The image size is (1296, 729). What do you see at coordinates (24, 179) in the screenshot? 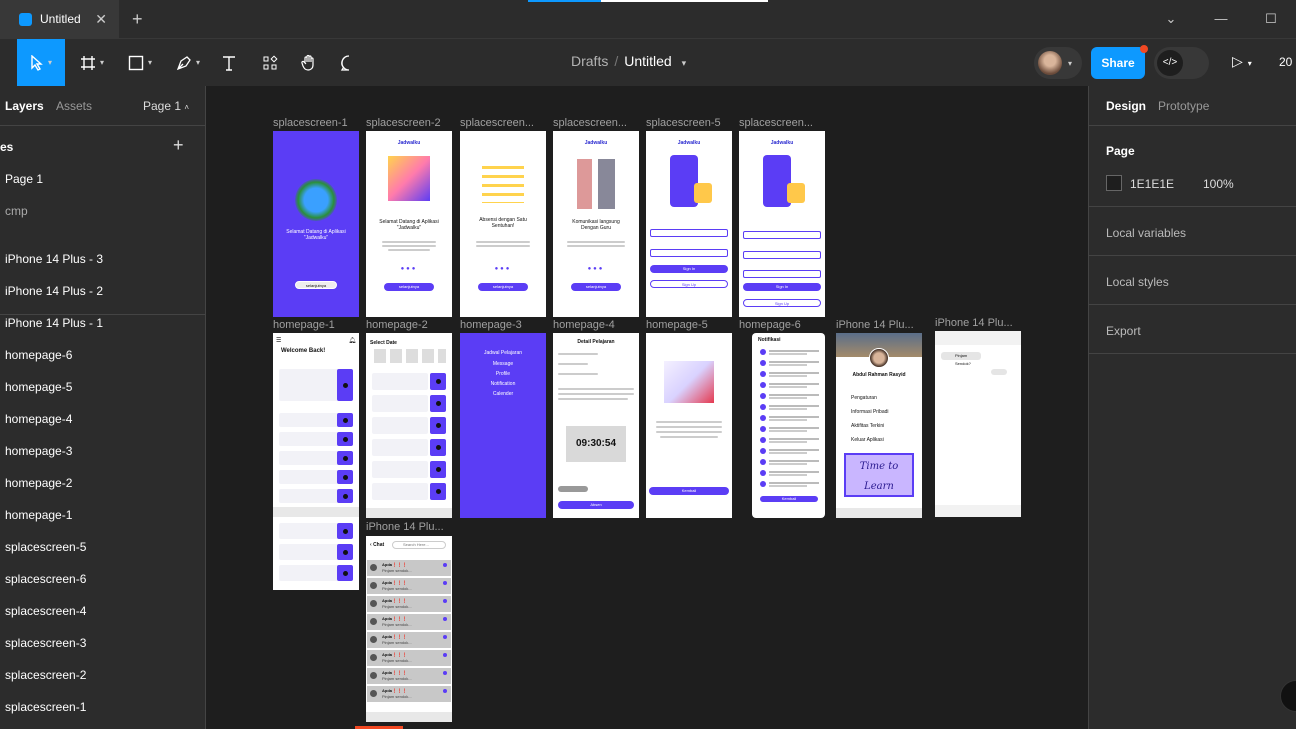
I see `page-item: Page 1` at bounding box center [24, 179].